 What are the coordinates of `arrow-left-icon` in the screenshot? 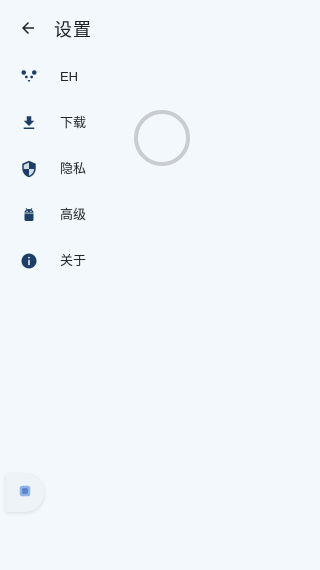 It's located at (28, 30).